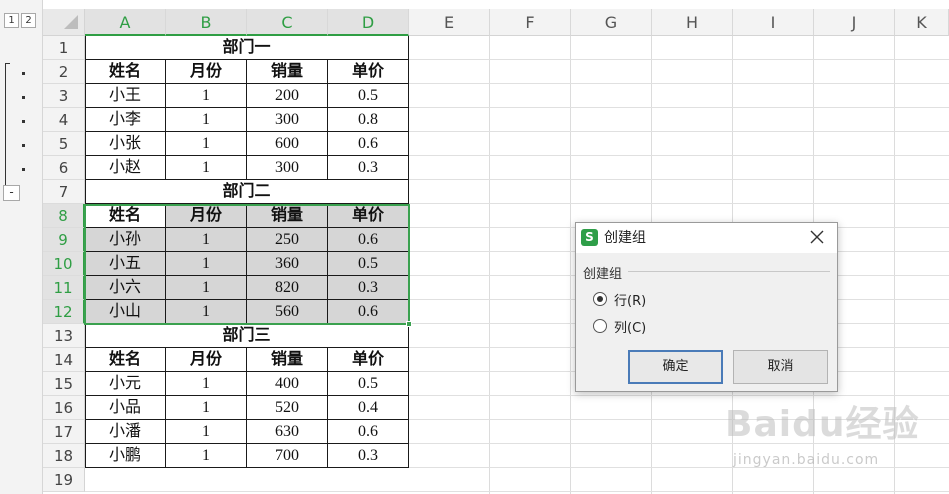 This screenshot has height=494, width=949. Describe the element at coordinates (611, 22) in the screenshot. I see `column-header-g: G` at that location.